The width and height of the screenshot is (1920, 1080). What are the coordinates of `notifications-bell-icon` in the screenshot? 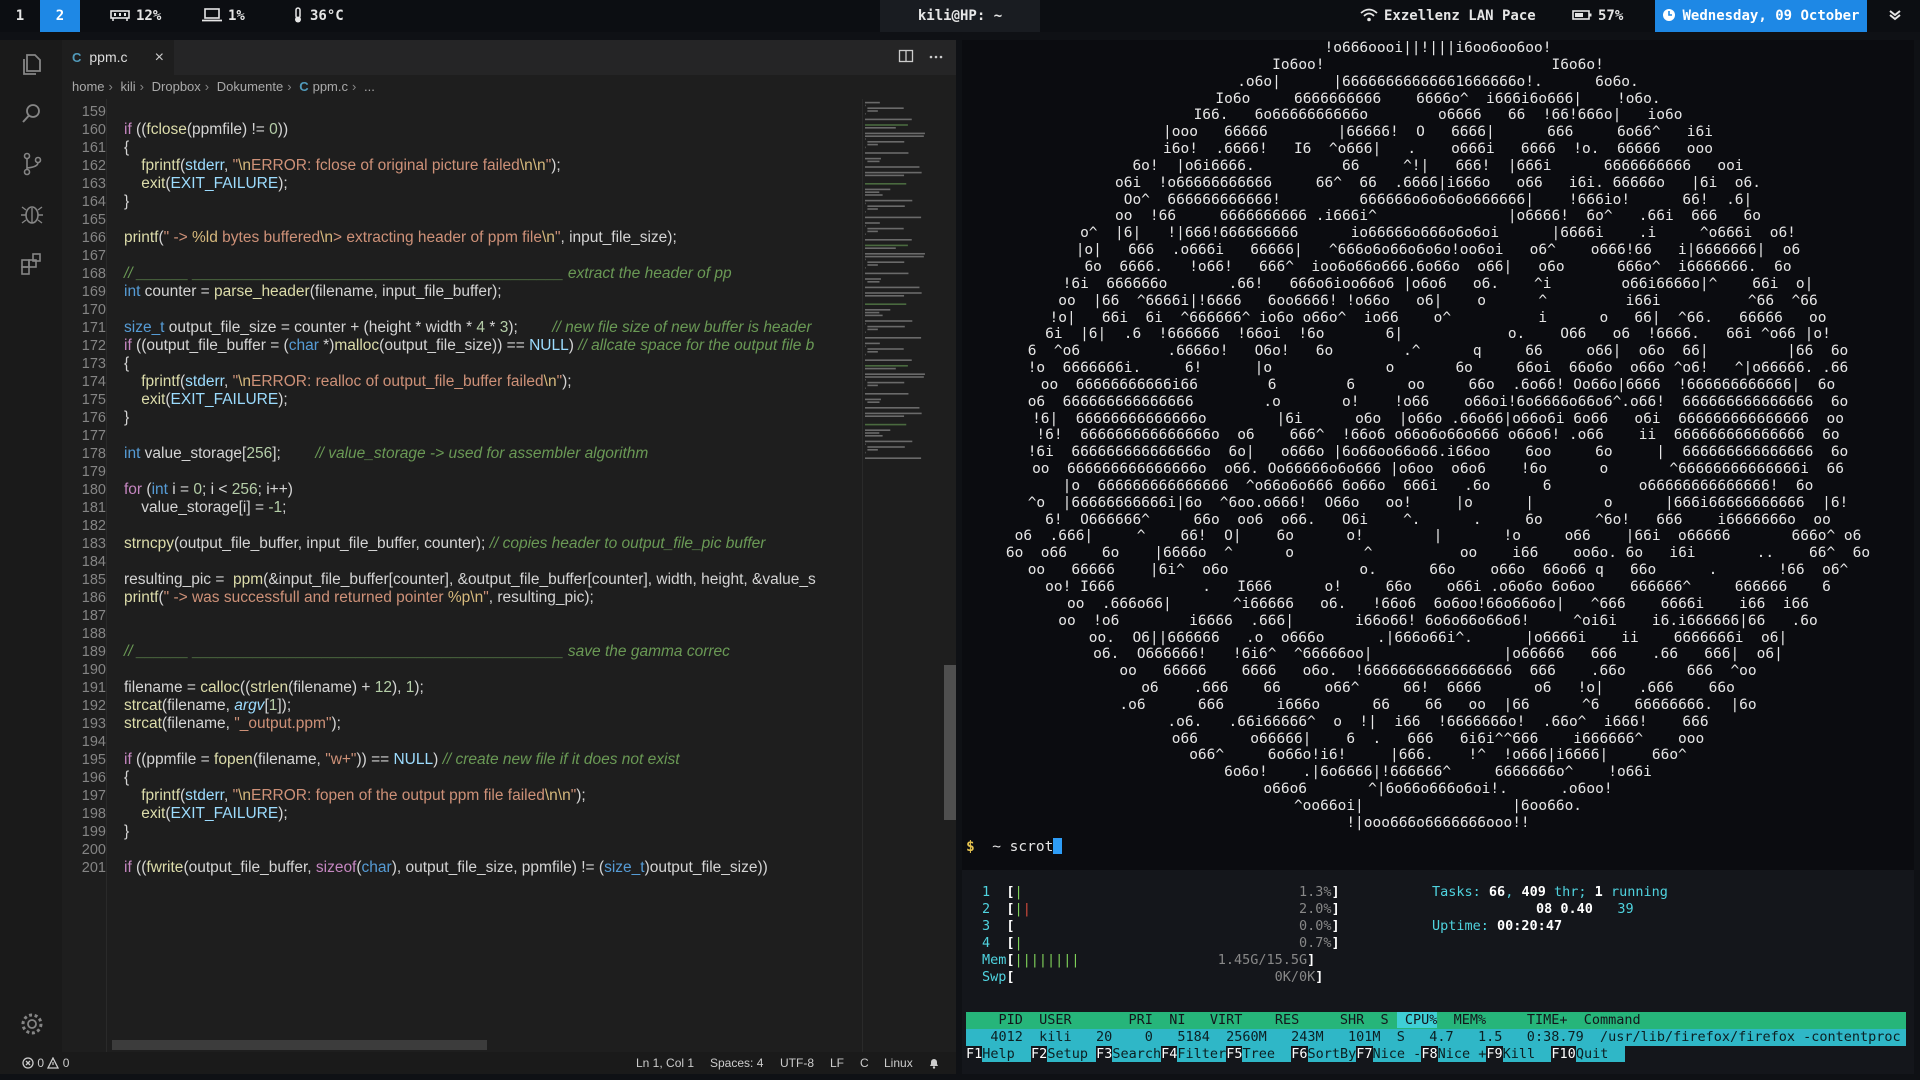 It's located at (934, 1063).